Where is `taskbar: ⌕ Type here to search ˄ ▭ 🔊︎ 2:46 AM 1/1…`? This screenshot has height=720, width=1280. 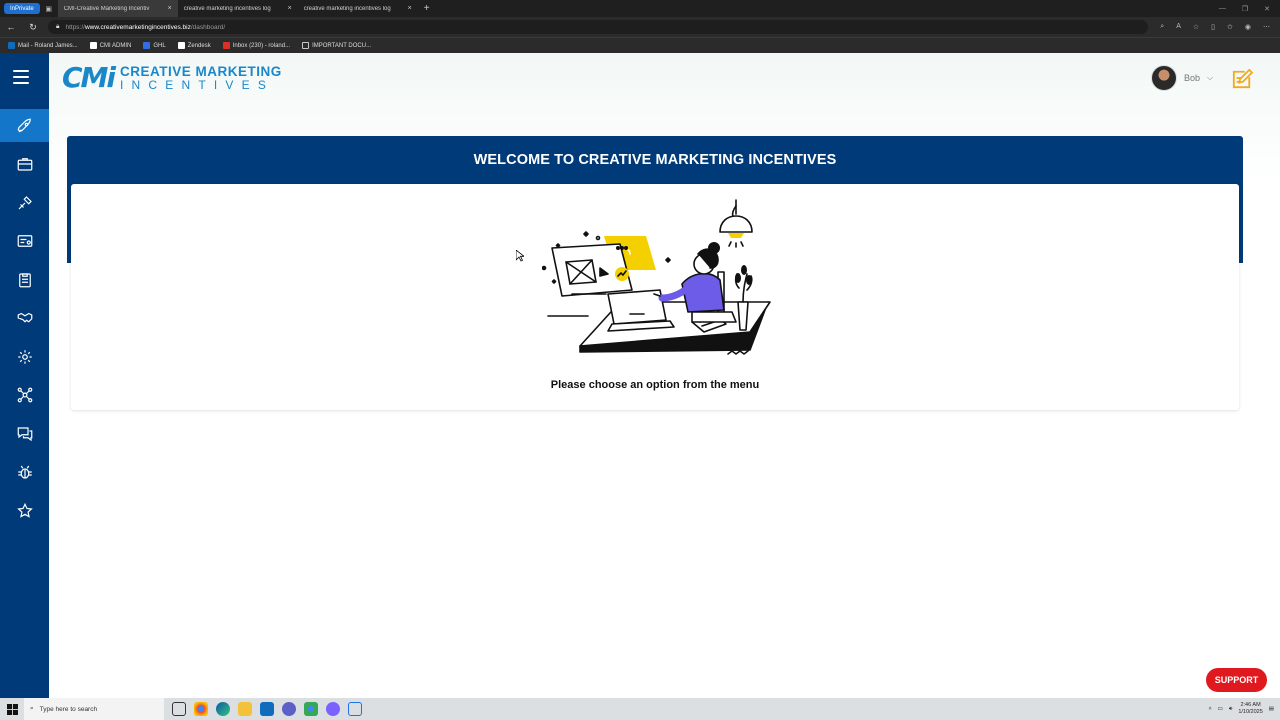
taskbar: ⌕ Type here to search ˄ ▭ 🔊︎ 2:46 AM 1/1… is located at coordinates (640, 709).